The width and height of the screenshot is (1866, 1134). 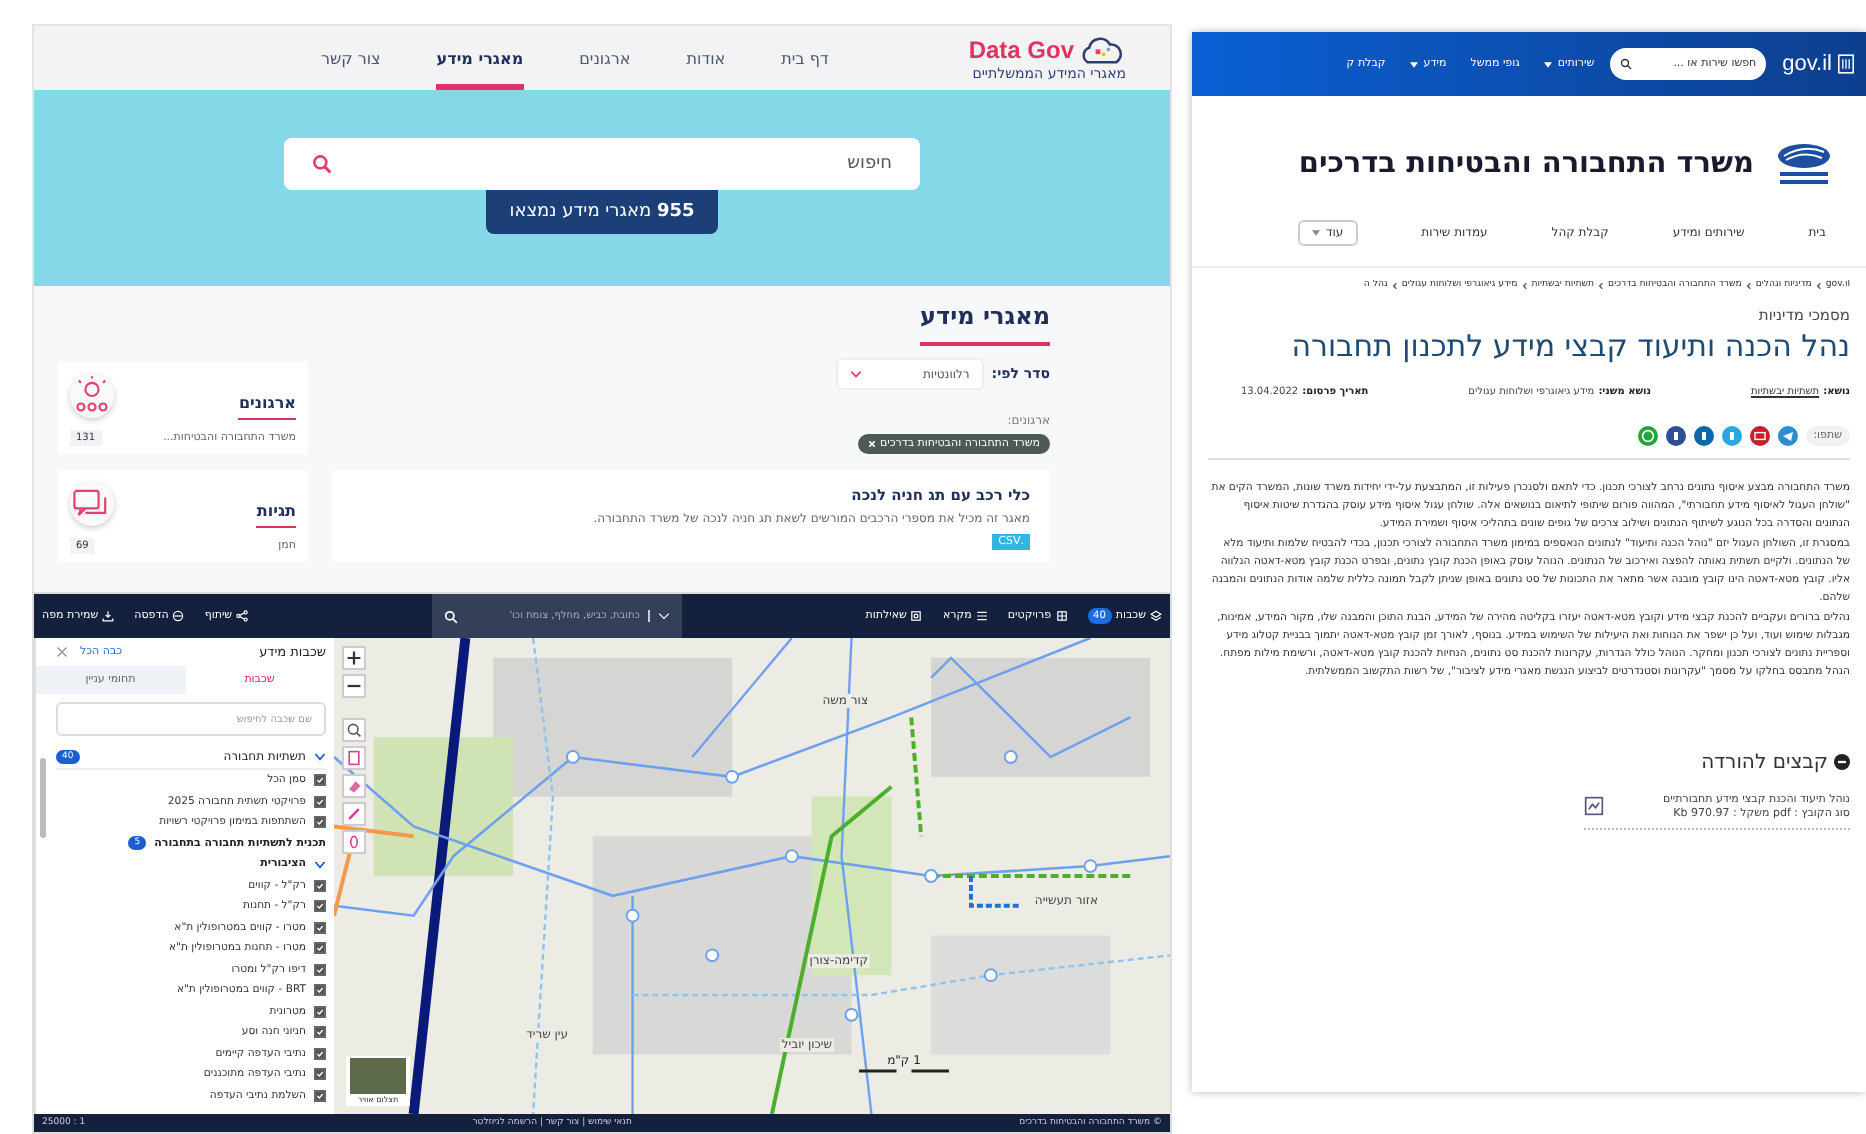 I want to click on document-icon, so click(x=1593, y=806).